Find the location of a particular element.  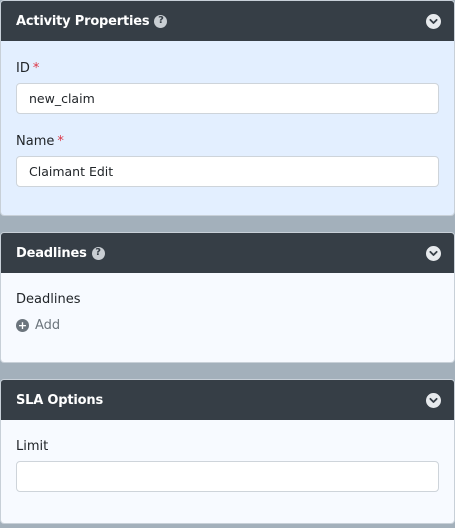

limit-input is located at coordinates (227, 476).